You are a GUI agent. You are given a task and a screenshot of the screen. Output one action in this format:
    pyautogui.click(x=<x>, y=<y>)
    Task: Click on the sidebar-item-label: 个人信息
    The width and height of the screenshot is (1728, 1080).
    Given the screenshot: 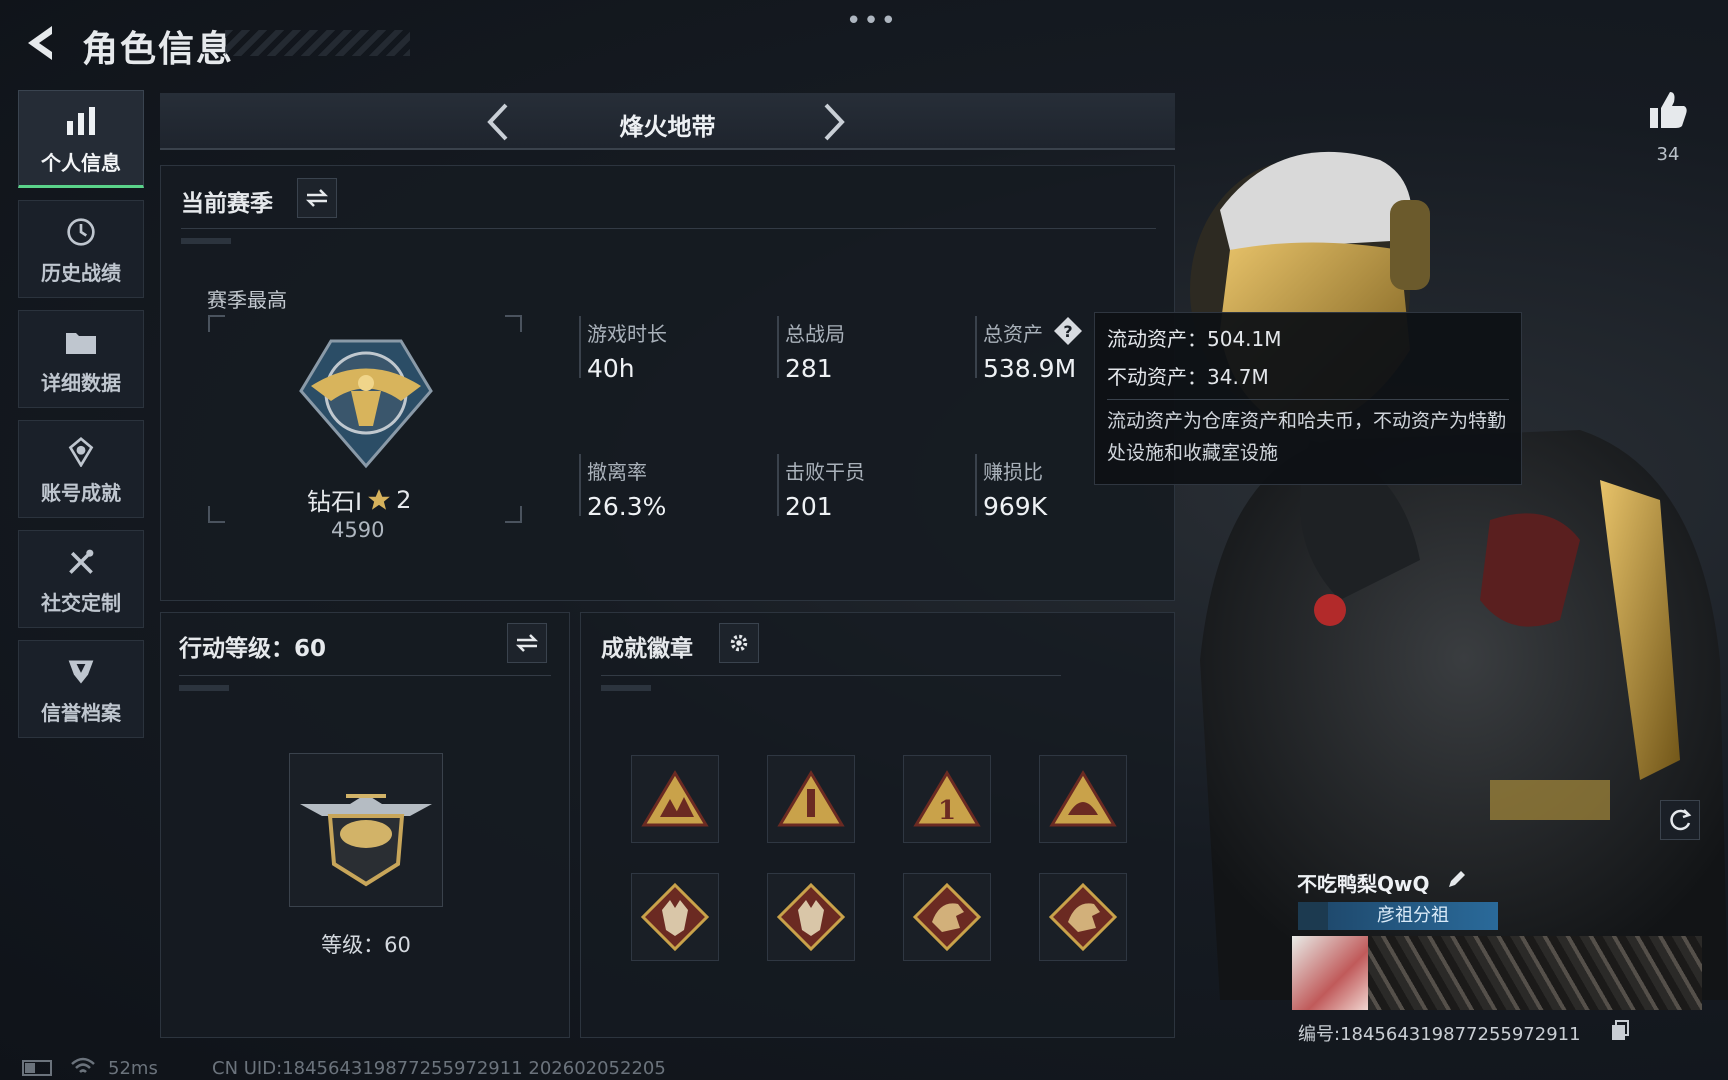 What is the action you would take?
    pyautogui.click(x=81, y=163)
    